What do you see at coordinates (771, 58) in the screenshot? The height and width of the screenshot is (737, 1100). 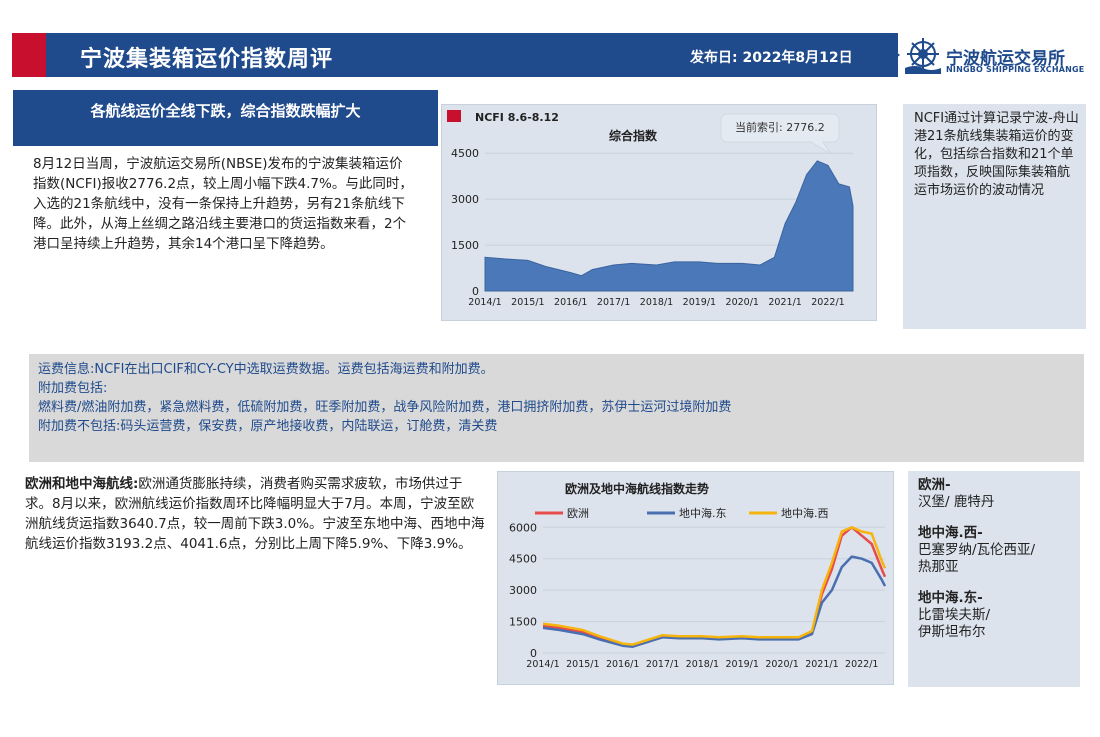 I see `publish-date: 发布日: 2022年8月12日` at bounding box center [771, 58].